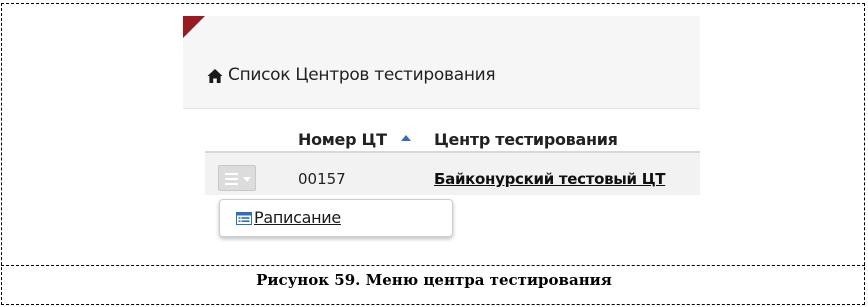 This screenshot has width=868, height=307. I want to click on center-name-link: Байконурский тестовый ЦТ, so click(550, 179).